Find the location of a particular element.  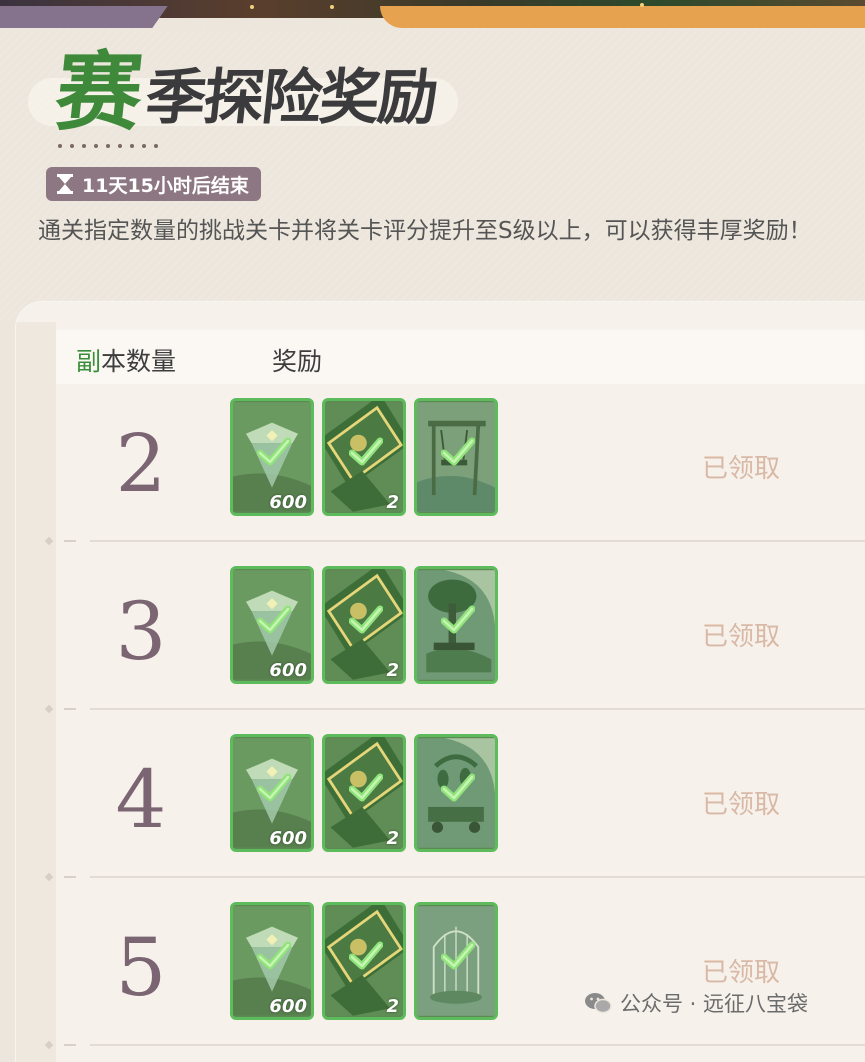

title-dots is located at coordinates (108, 146).